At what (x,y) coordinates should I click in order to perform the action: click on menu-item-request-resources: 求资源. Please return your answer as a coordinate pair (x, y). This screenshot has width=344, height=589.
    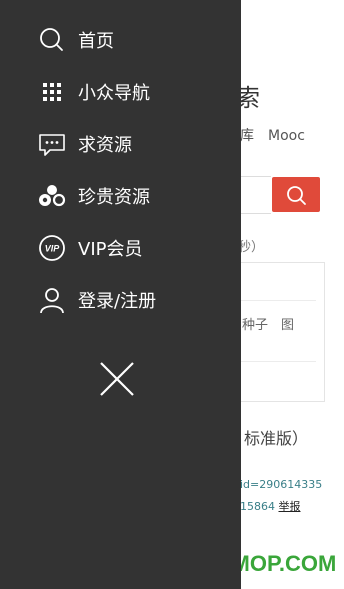
    Looking at the image, I should click on (85, 144).